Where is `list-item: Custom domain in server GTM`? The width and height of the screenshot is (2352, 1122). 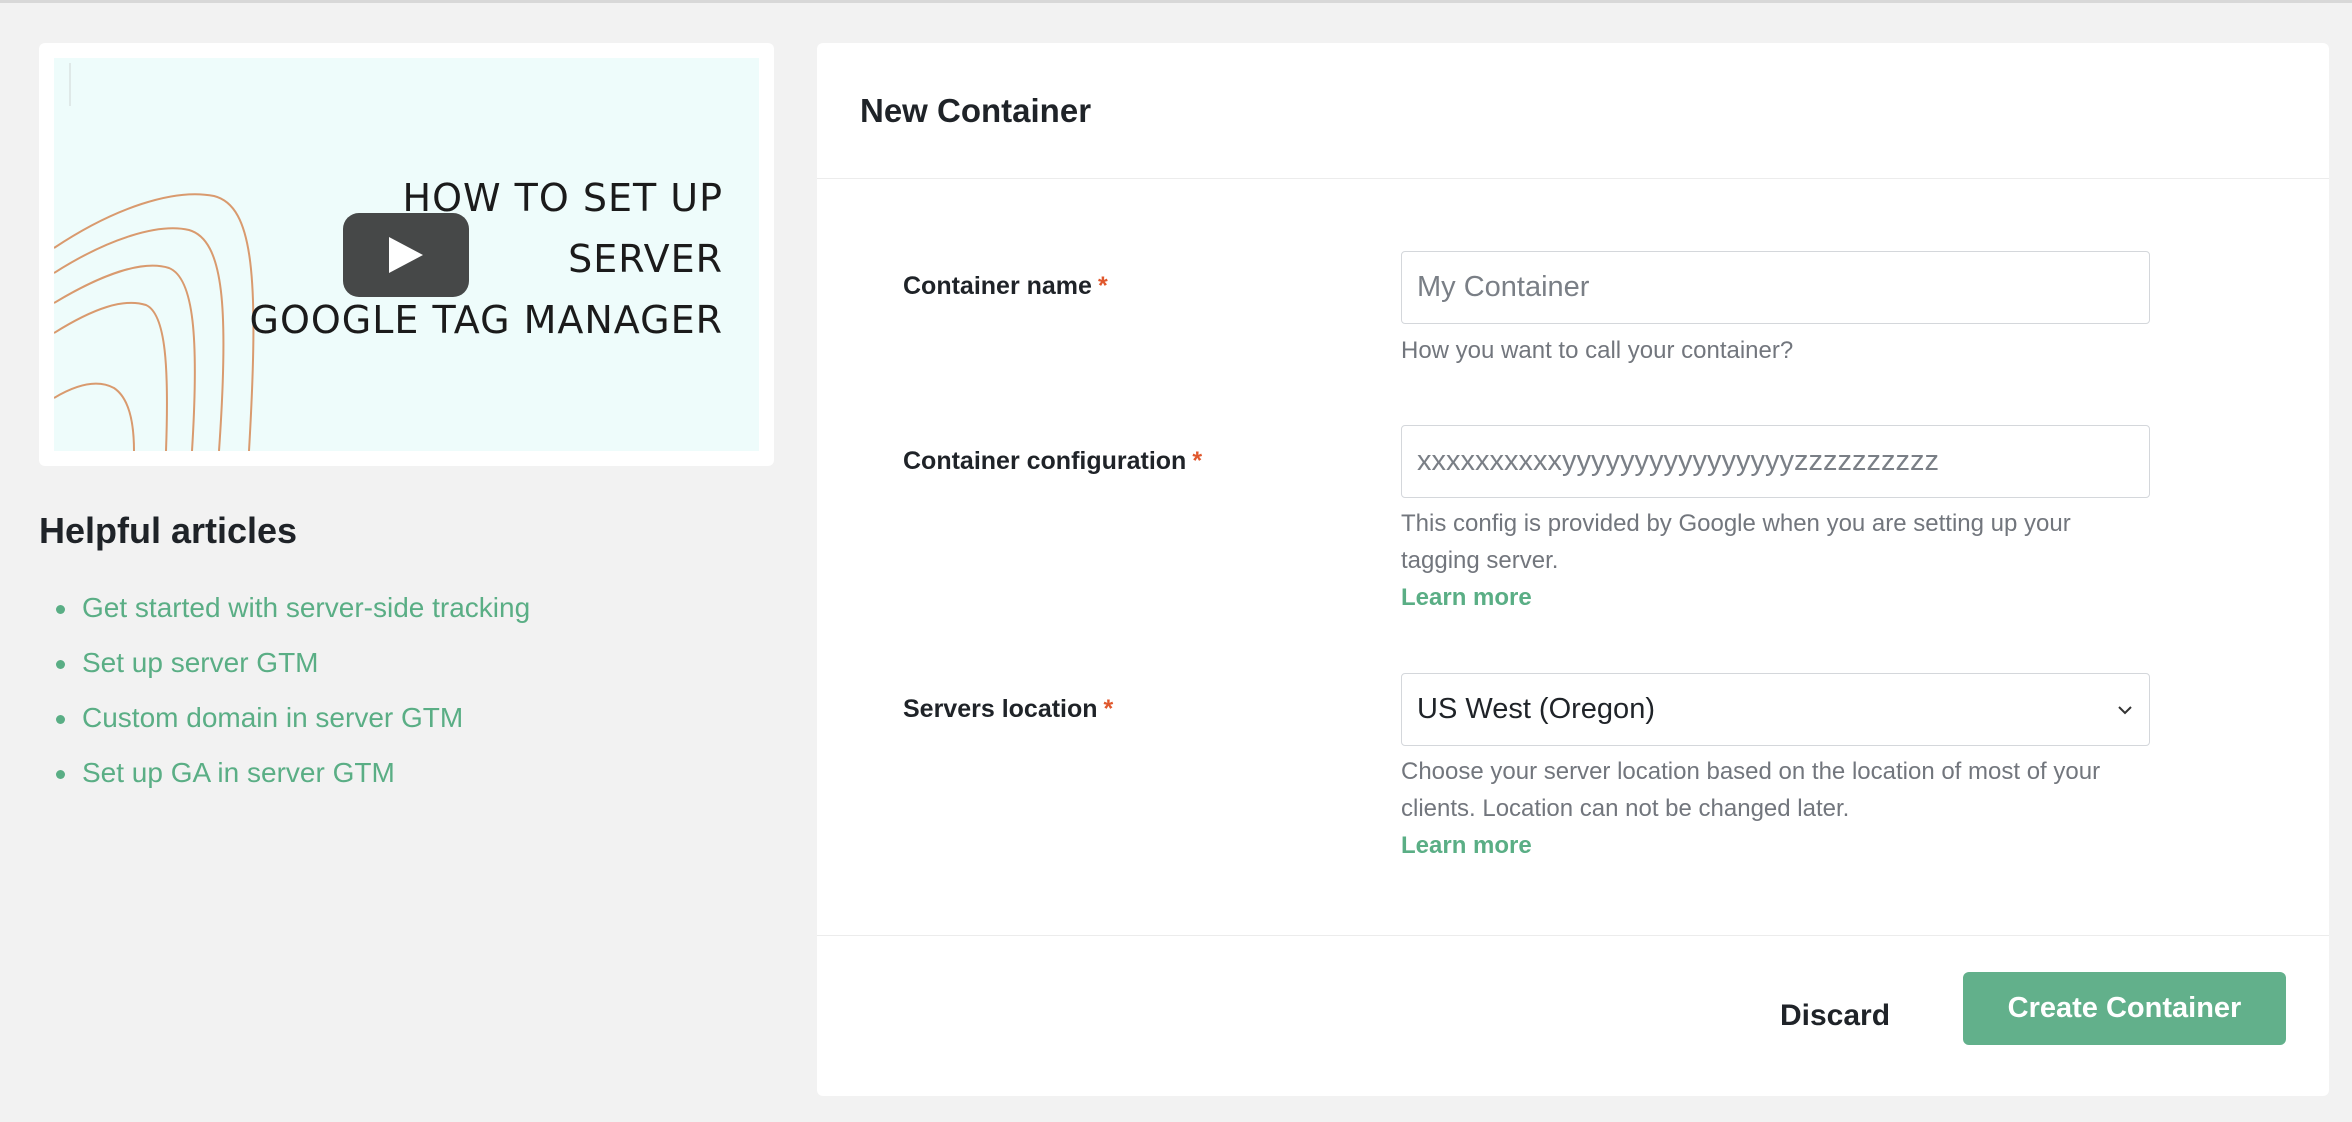
list-item: Custom domain in server GTM is located at coordinates (284, 722).